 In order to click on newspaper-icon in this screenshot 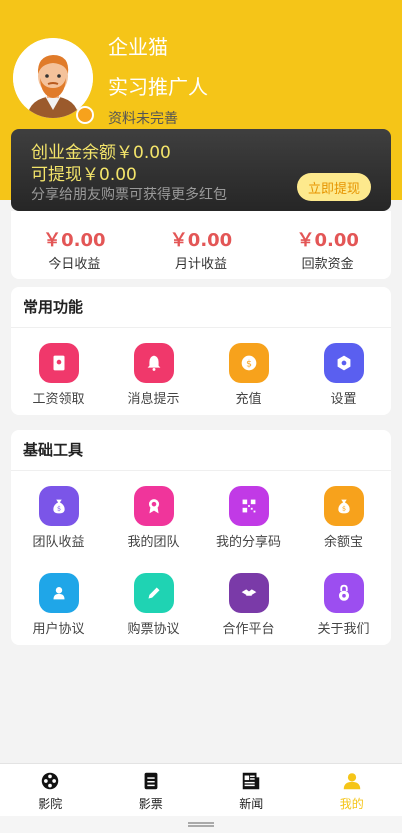, I will do `click(251, 781)`.